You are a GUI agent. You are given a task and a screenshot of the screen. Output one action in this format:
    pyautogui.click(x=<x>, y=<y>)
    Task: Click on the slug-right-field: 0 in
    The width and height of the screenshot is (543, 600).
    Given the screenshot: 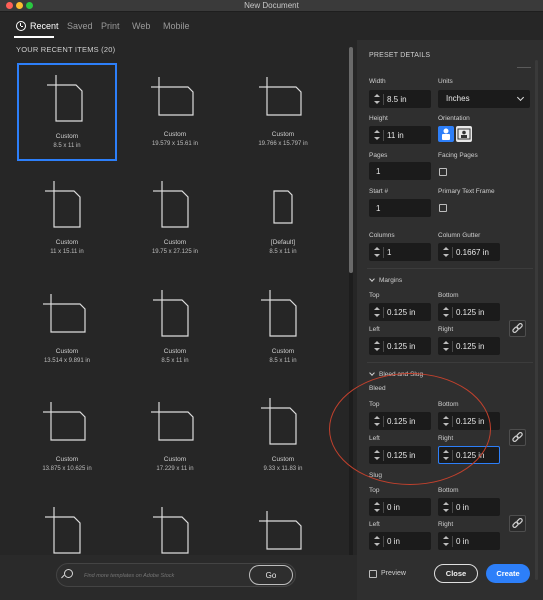 What is the action you would take?
    pyautogui.click(x=469, y=541)
    